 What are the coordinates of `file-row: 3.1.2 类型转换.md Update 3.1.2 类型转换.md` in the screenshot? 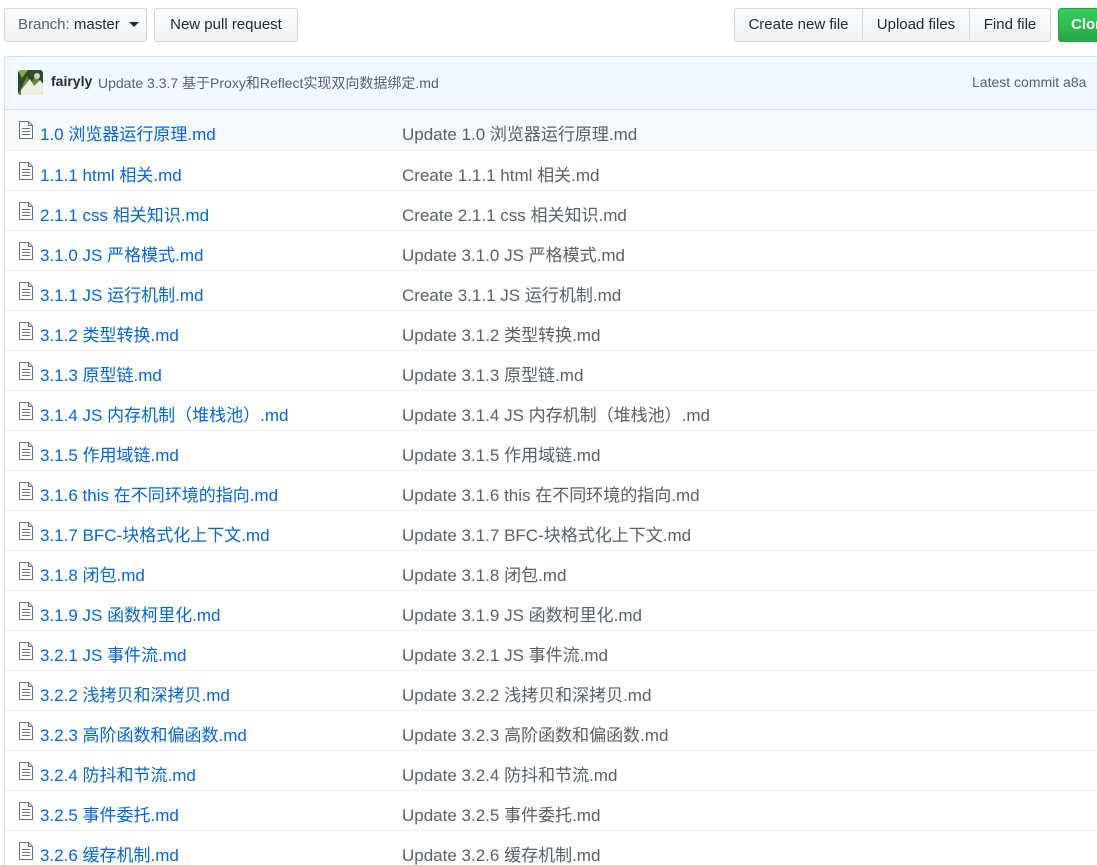 It's located at (551, 330).